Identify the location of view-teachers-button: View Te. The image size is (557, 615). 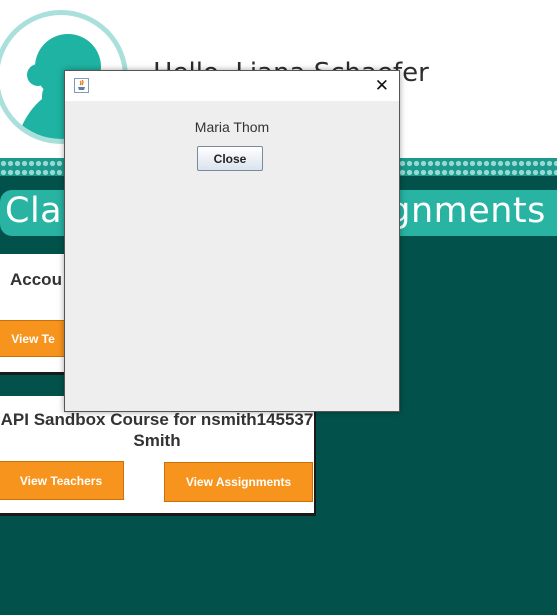
(34, 338).